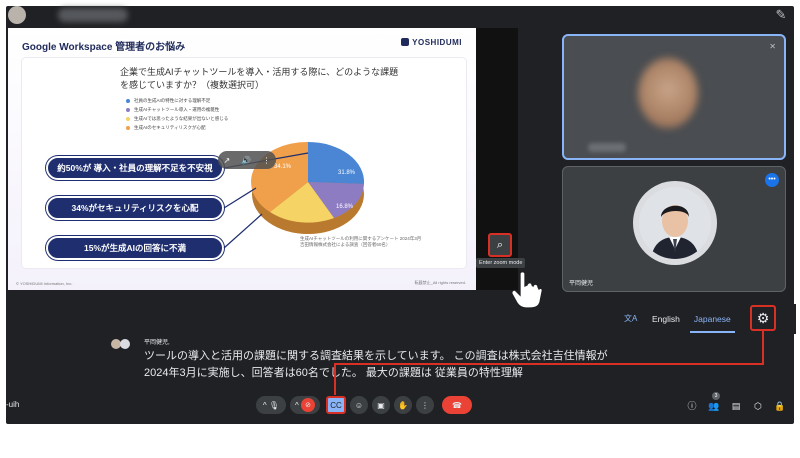  Describe the element at coordinates (157, 343) in the screenshot. I see `caption-speaker-name: 平岡健児,` at that location.